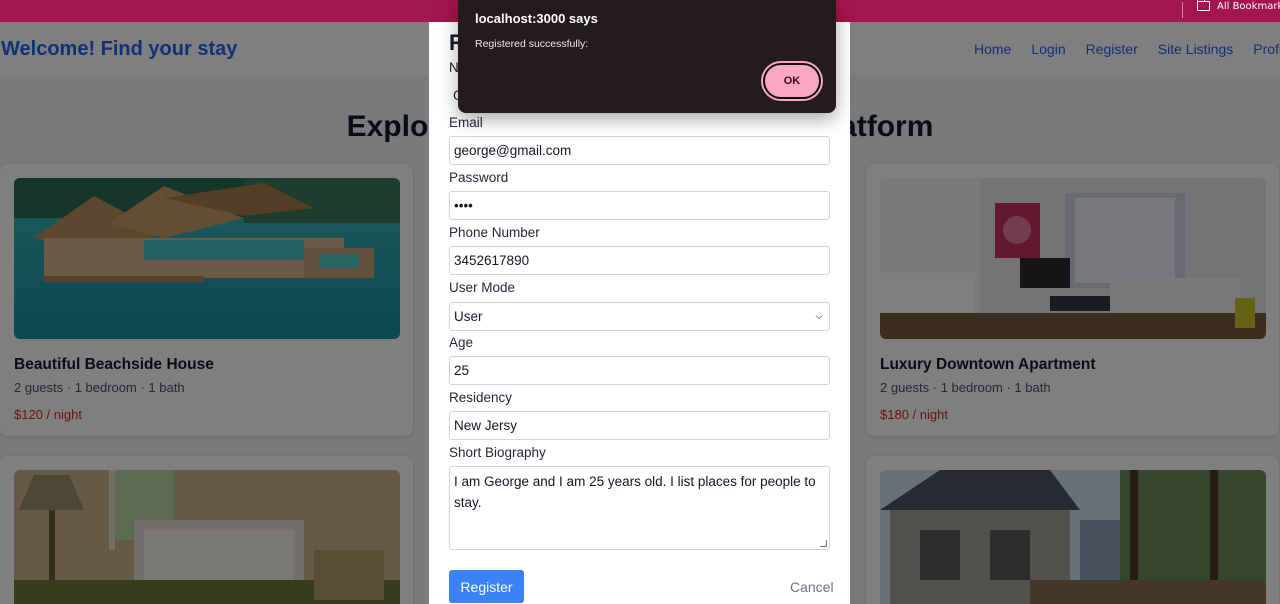  Describe the element at coordinates (482, 287) in the screenshot. I see `user-mode-label: User Mode` at that location.